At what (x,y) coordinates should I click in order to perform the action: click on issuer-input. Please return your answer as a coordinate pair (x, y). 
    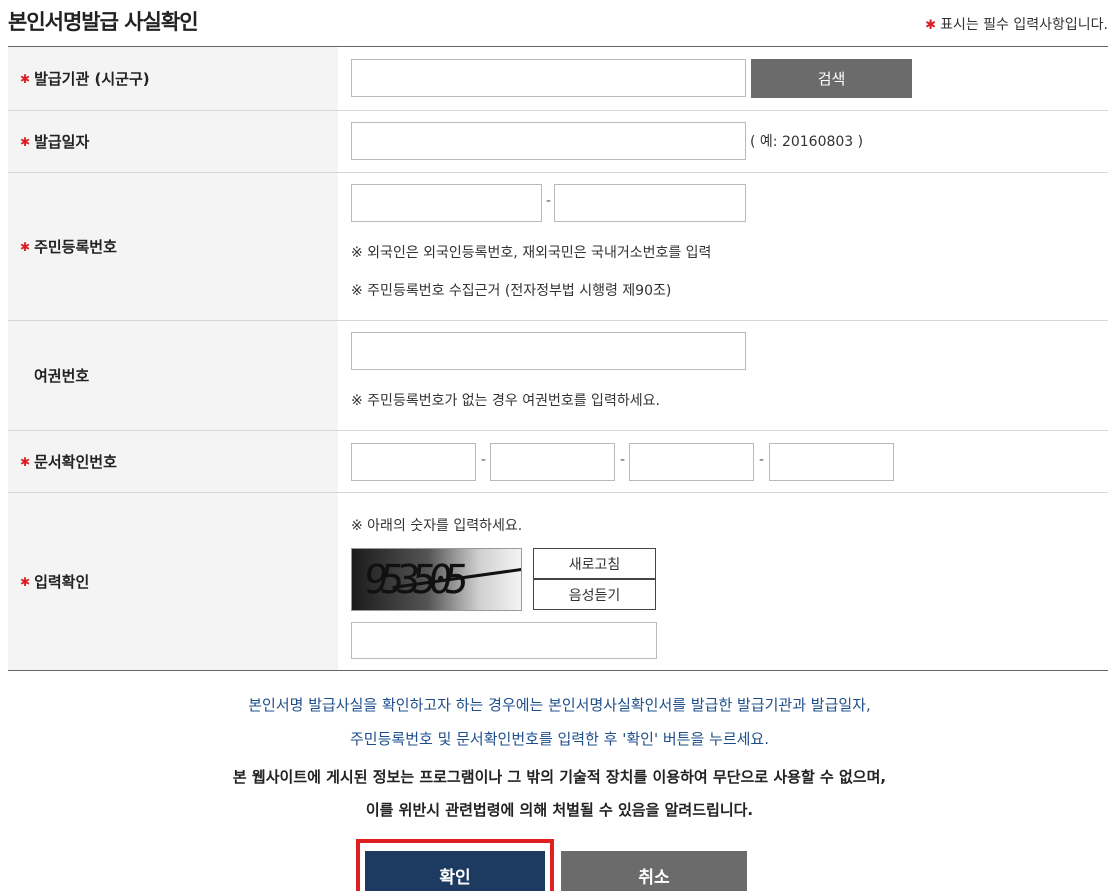
    Looking at the image, I should click on (548, 78).